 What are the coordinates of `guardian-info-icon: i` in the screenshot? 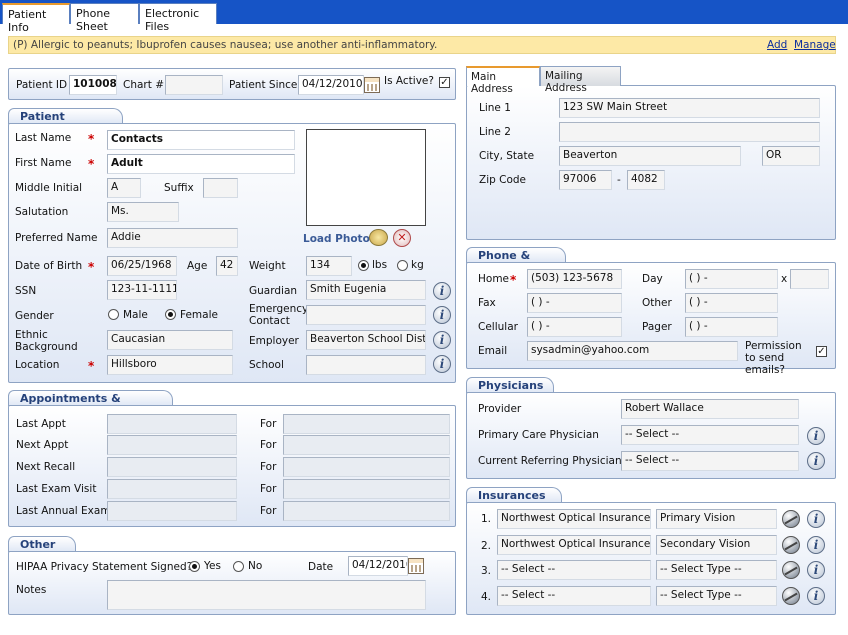 It's located at (442, 291).